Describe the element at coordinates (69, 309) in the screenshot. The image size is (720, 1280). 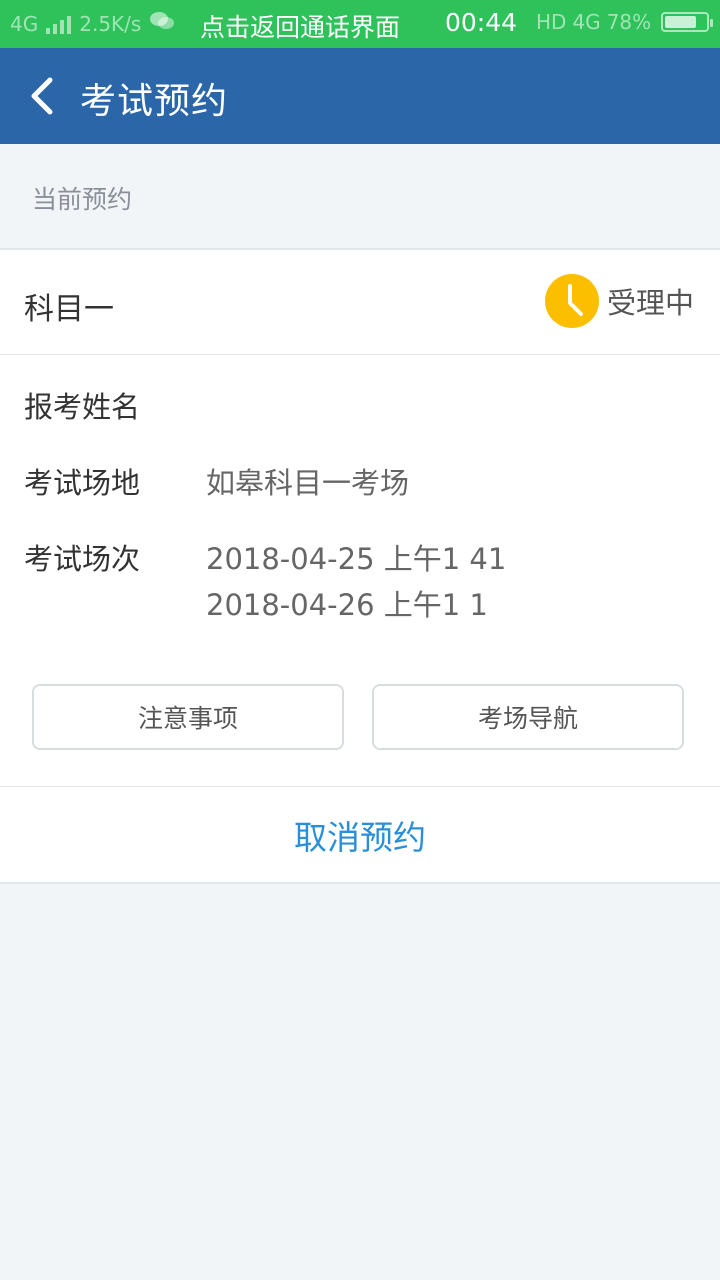
I see `subject-title: 科目一` at that location.